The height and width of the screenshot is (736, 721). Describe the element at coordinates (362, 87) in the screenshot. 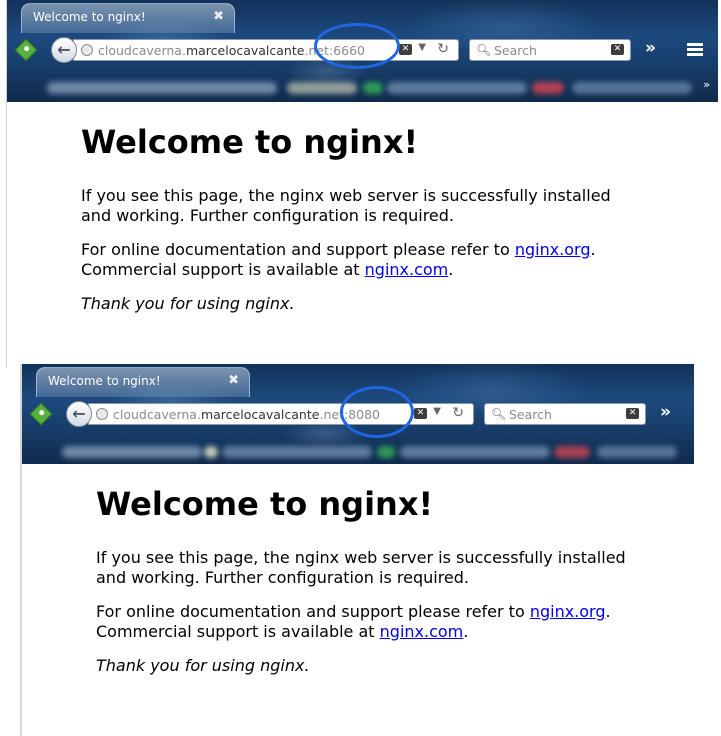

I see `bookmarks-toolbar: »` at that location.